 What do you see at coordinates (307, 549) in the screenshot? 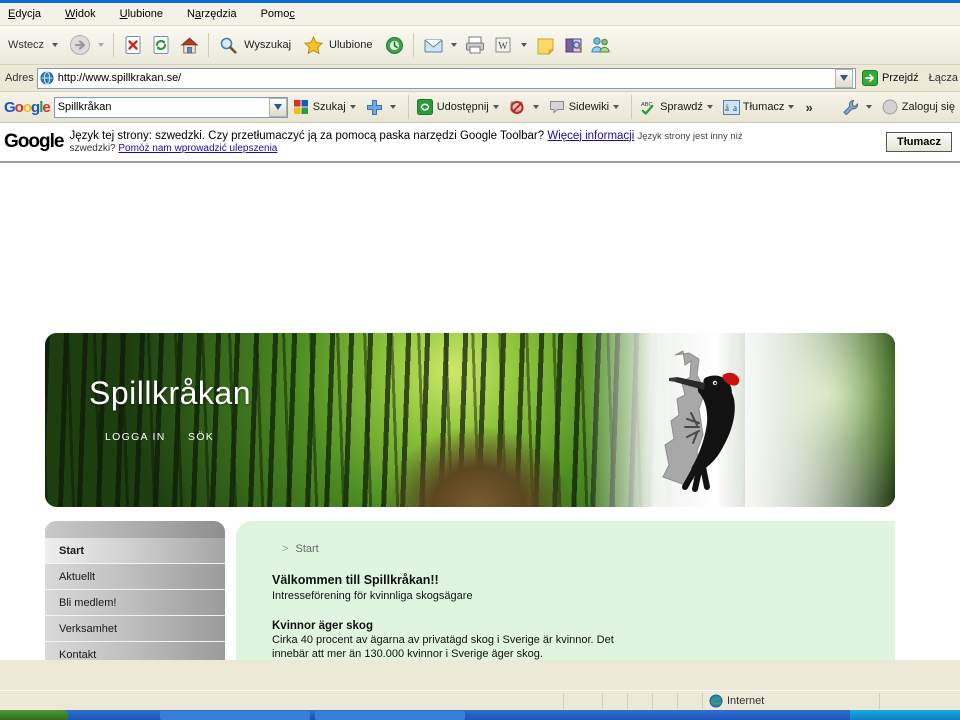
I see `breadcrumb-current: Start` at bounding box center [307, 549].